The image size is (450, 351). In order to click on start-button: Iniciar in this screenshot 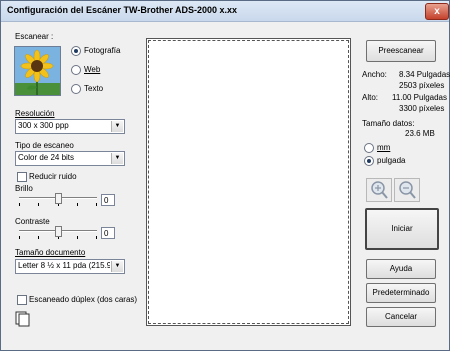, I will do `click(402, 229)`.